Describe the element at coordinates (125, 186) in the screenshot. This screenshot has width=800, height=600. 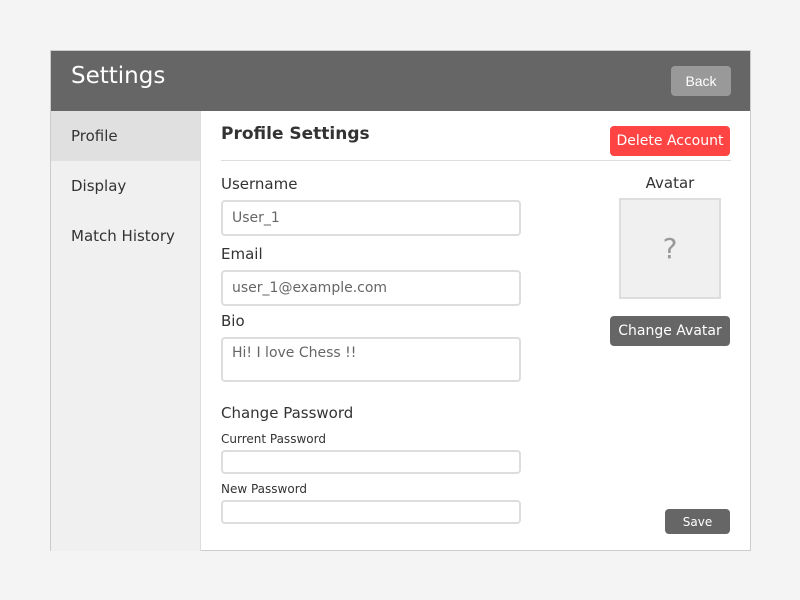
I see `sidebar-item-display: Display` at that location.